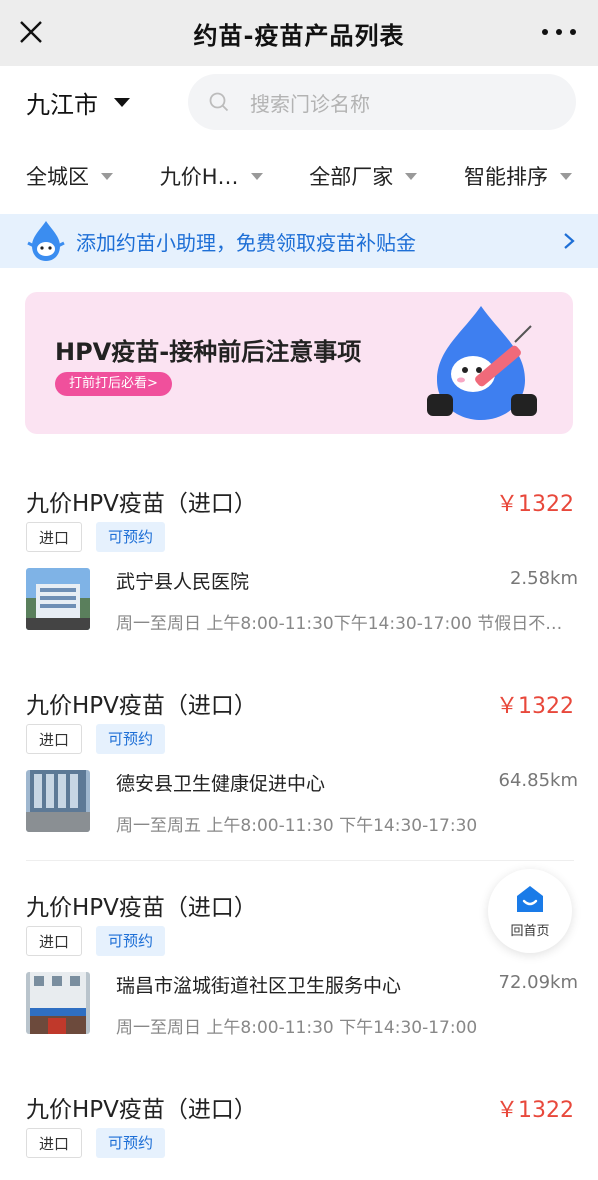 This screenshot has width=598, height=1180. What do you see at coordinates (113, 384) in the screenshot?
I see `banner-tag: 打前打后必看>` at bounding box center [113, 384].